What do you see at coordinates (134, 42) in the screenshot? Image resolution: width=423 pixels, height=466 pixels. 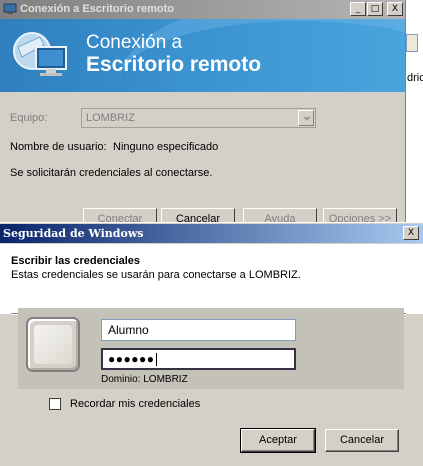 I see `banner-title-line1: Conexión a` at bounding box center [134, 42].